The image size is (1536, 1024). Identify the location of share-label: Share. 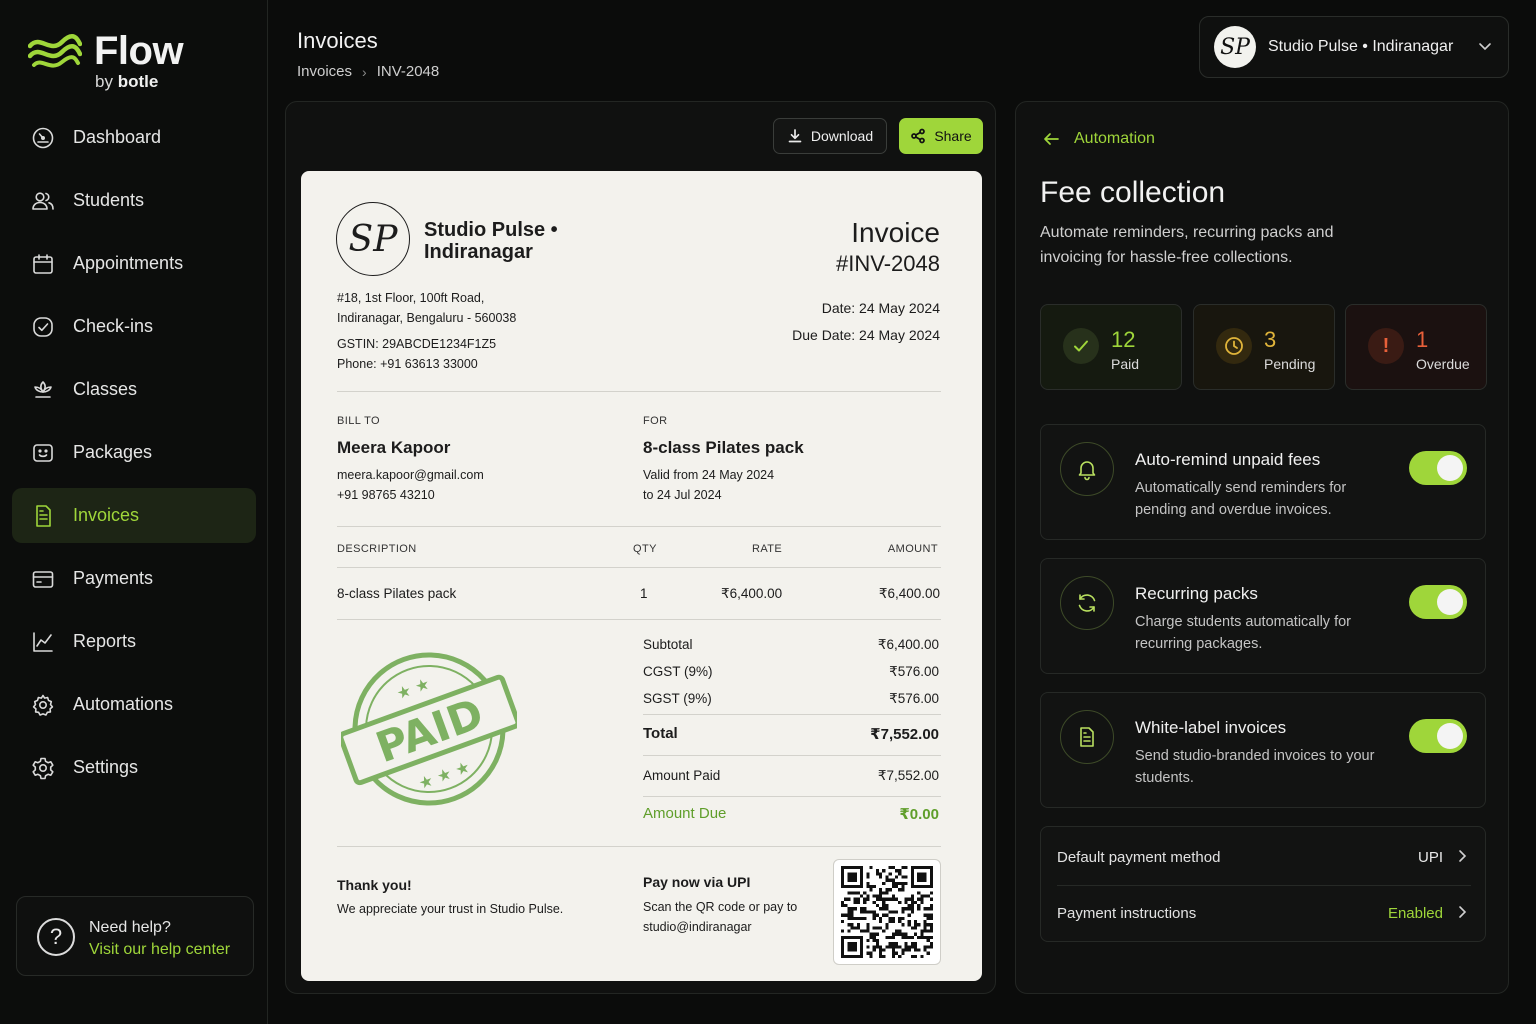
(953, 136).